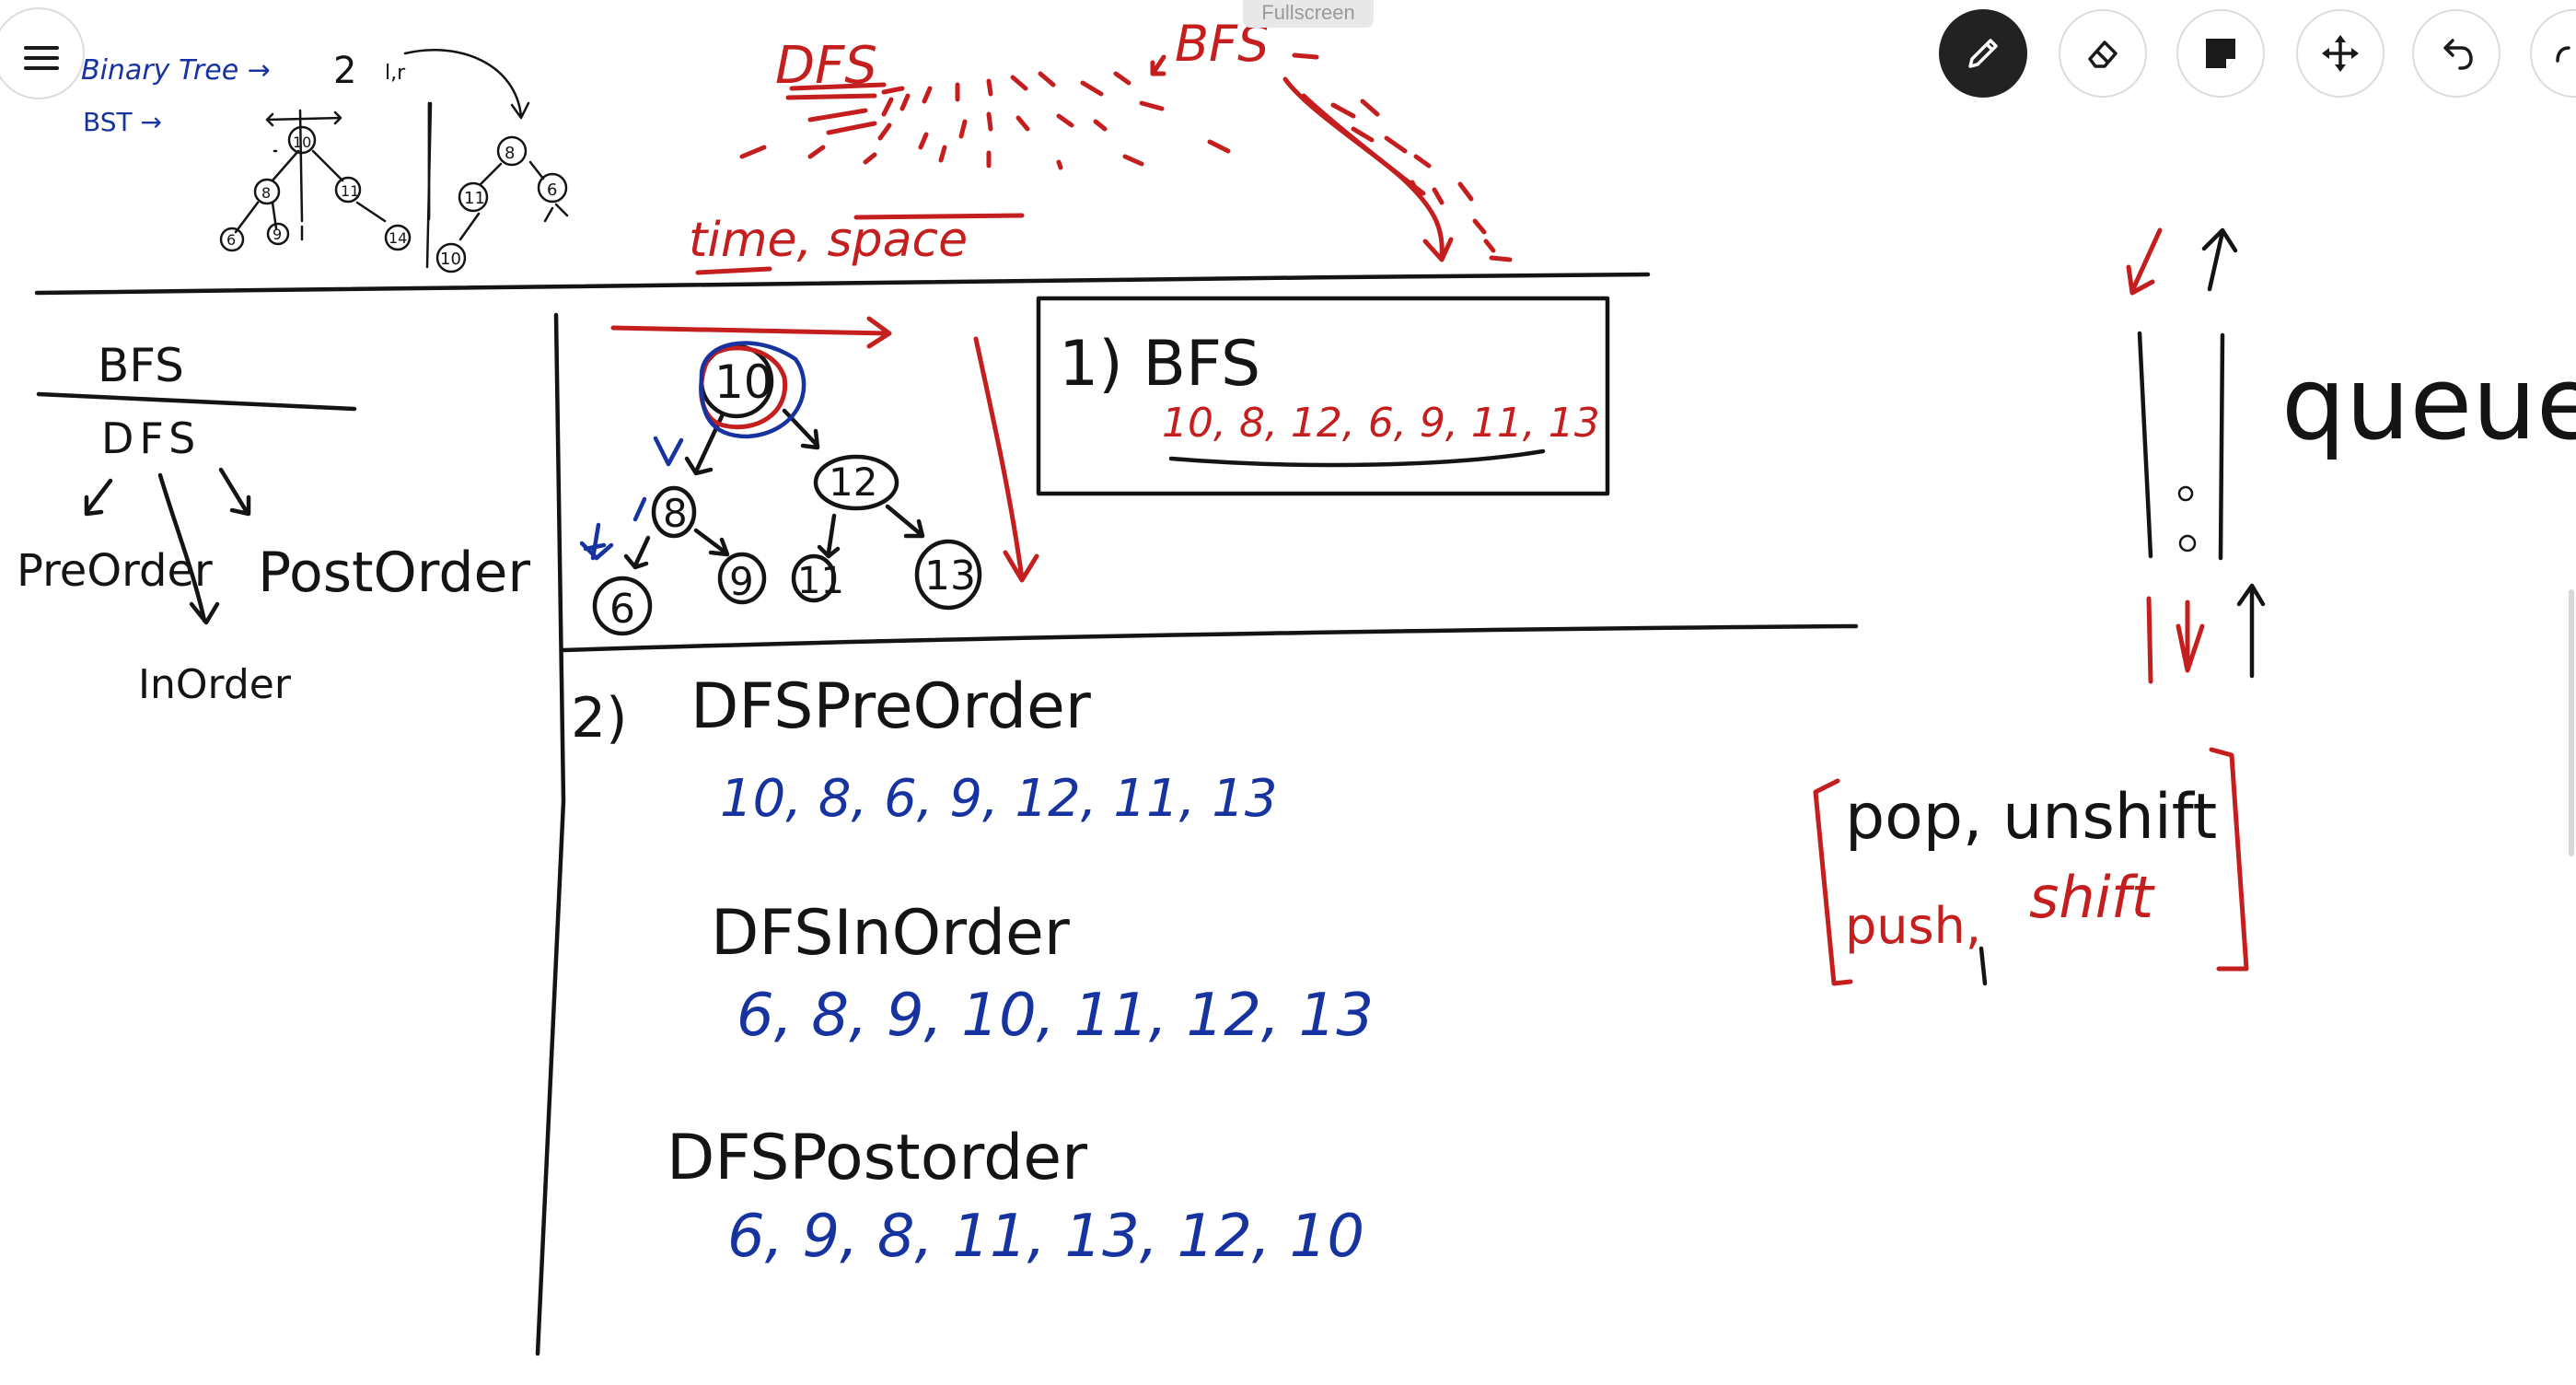 Image resolution: width=2576 pixels, height=1385 pixels. I want to click on time-space-label: time, space, so click(828, 241).